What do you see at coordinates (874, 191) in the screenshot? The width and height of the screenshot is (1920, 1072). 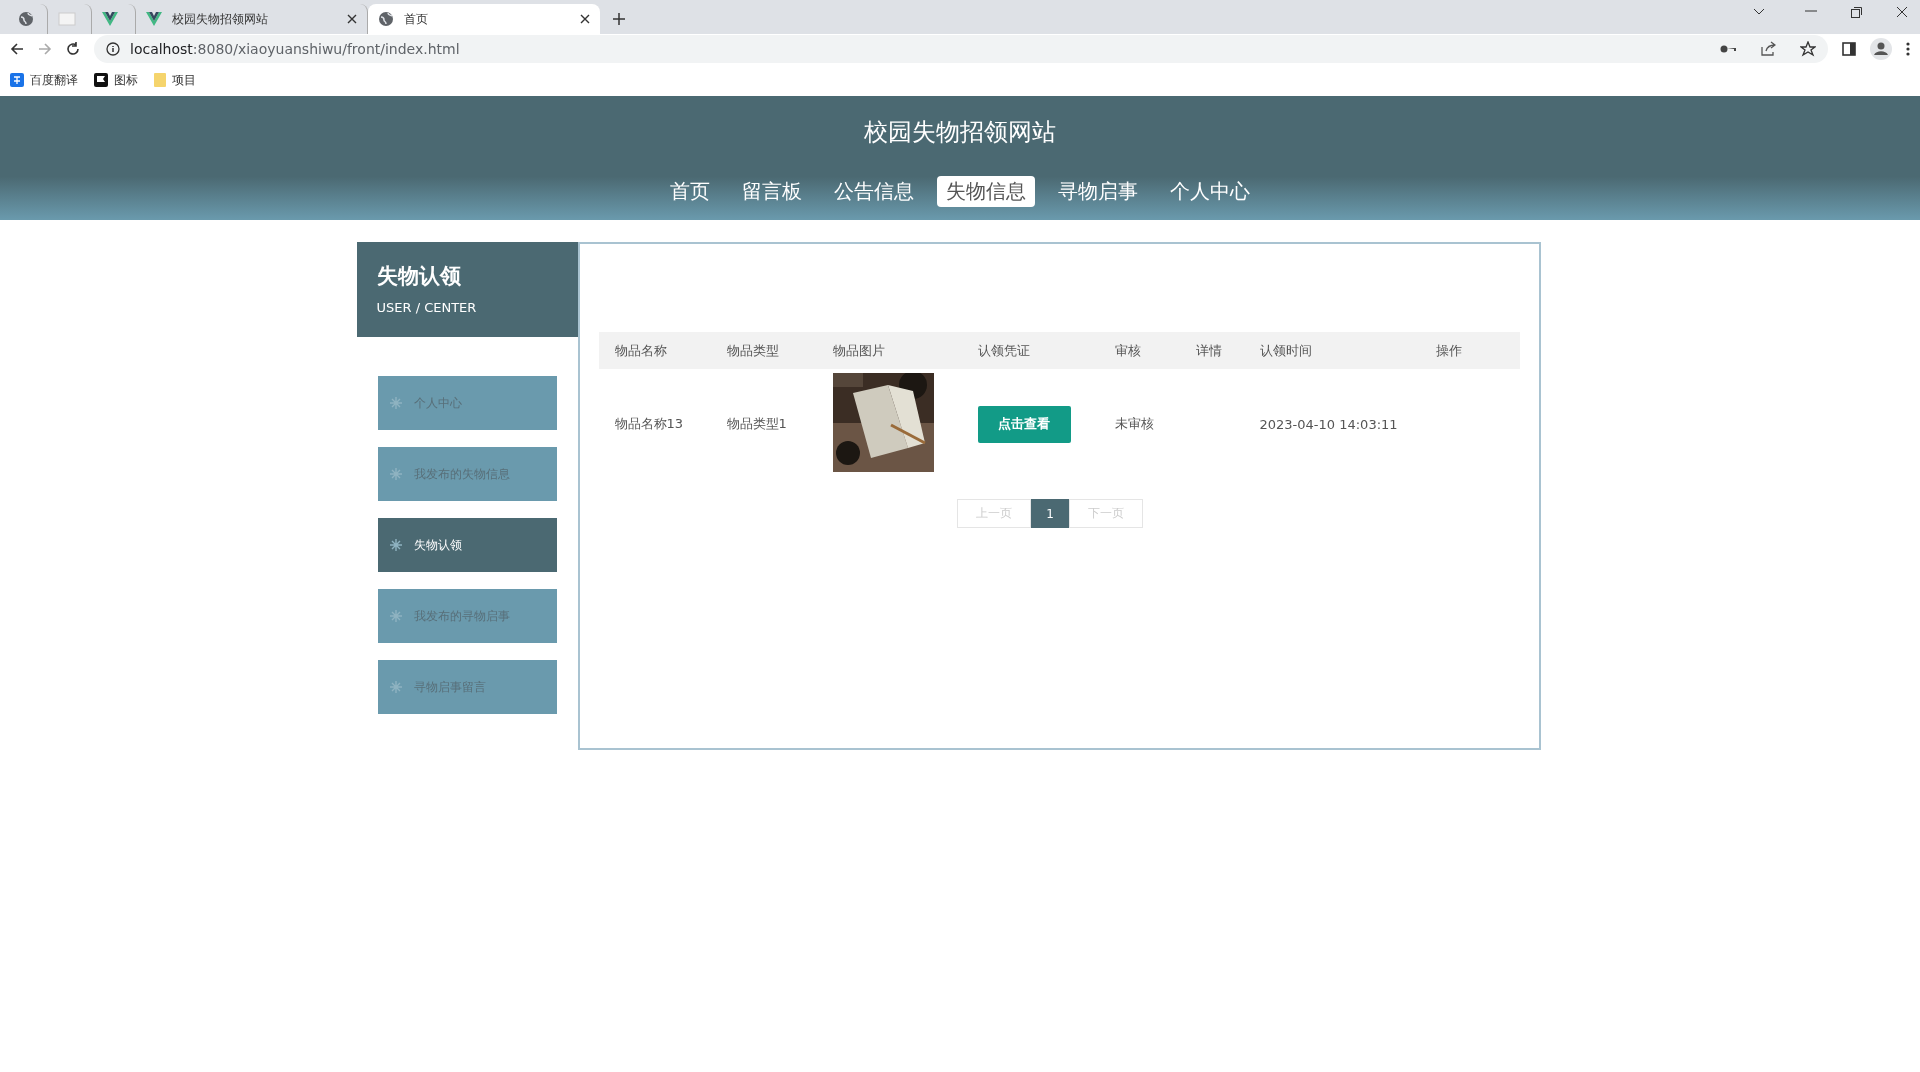 I see `nav-link: 公告信息` at bounding box center [874, 191].